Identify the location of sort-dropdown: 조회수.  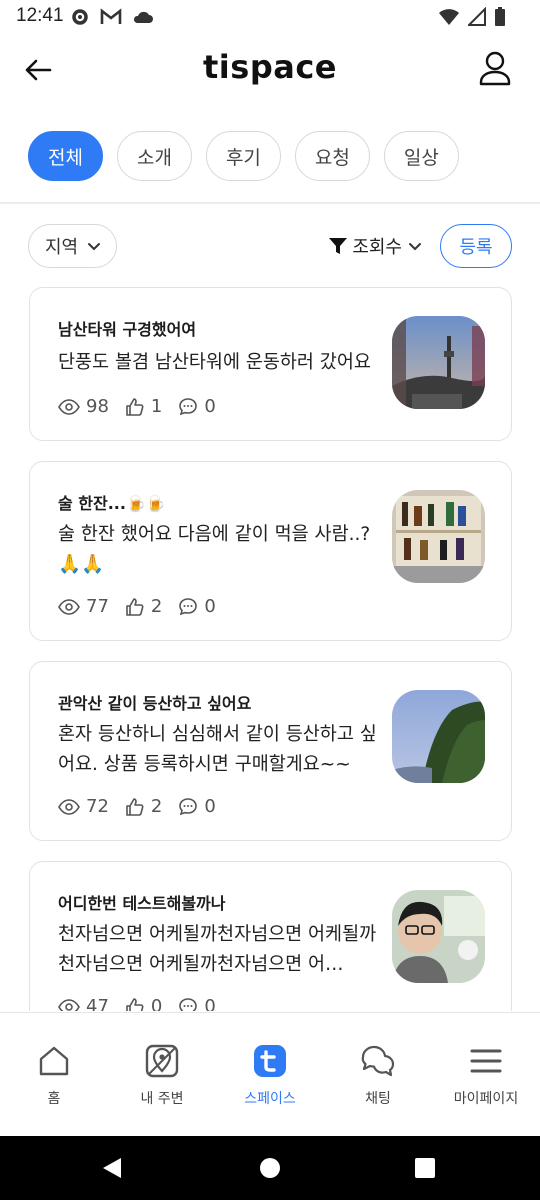
(376, 246).